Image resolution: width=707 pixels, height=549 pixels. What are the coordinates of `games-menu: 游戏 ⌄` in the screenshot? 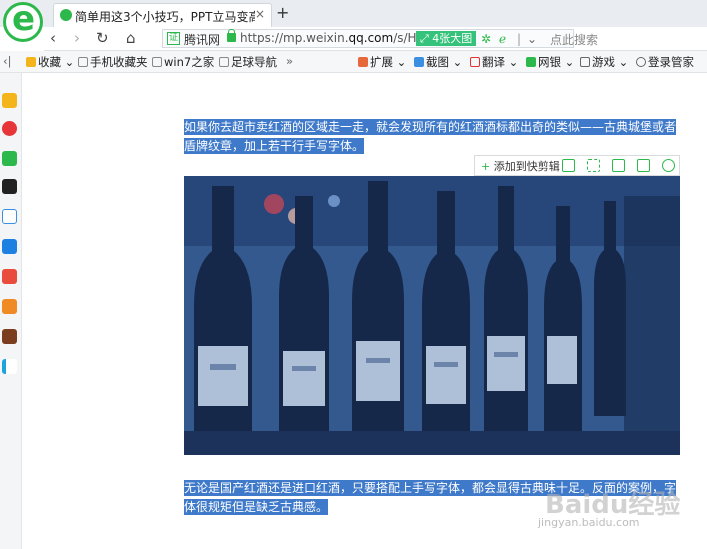 It's located at (604, 62).